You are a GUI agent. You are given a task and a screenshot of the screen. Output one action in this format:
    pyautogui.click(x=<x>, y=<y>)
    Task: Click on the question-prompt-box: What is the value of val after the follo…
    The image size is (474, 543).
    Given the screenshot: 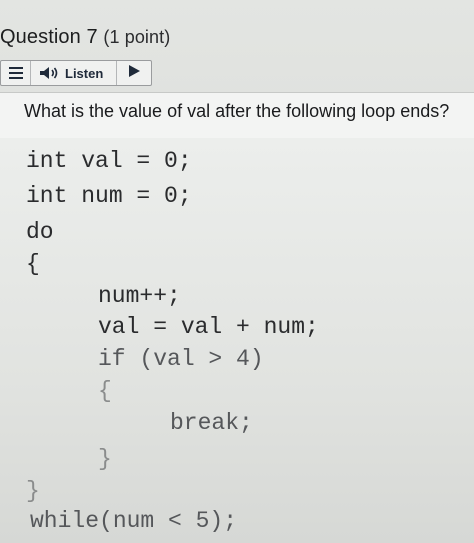 What is the action you would take?
    pyautogui.click(x=237, y=115)
    